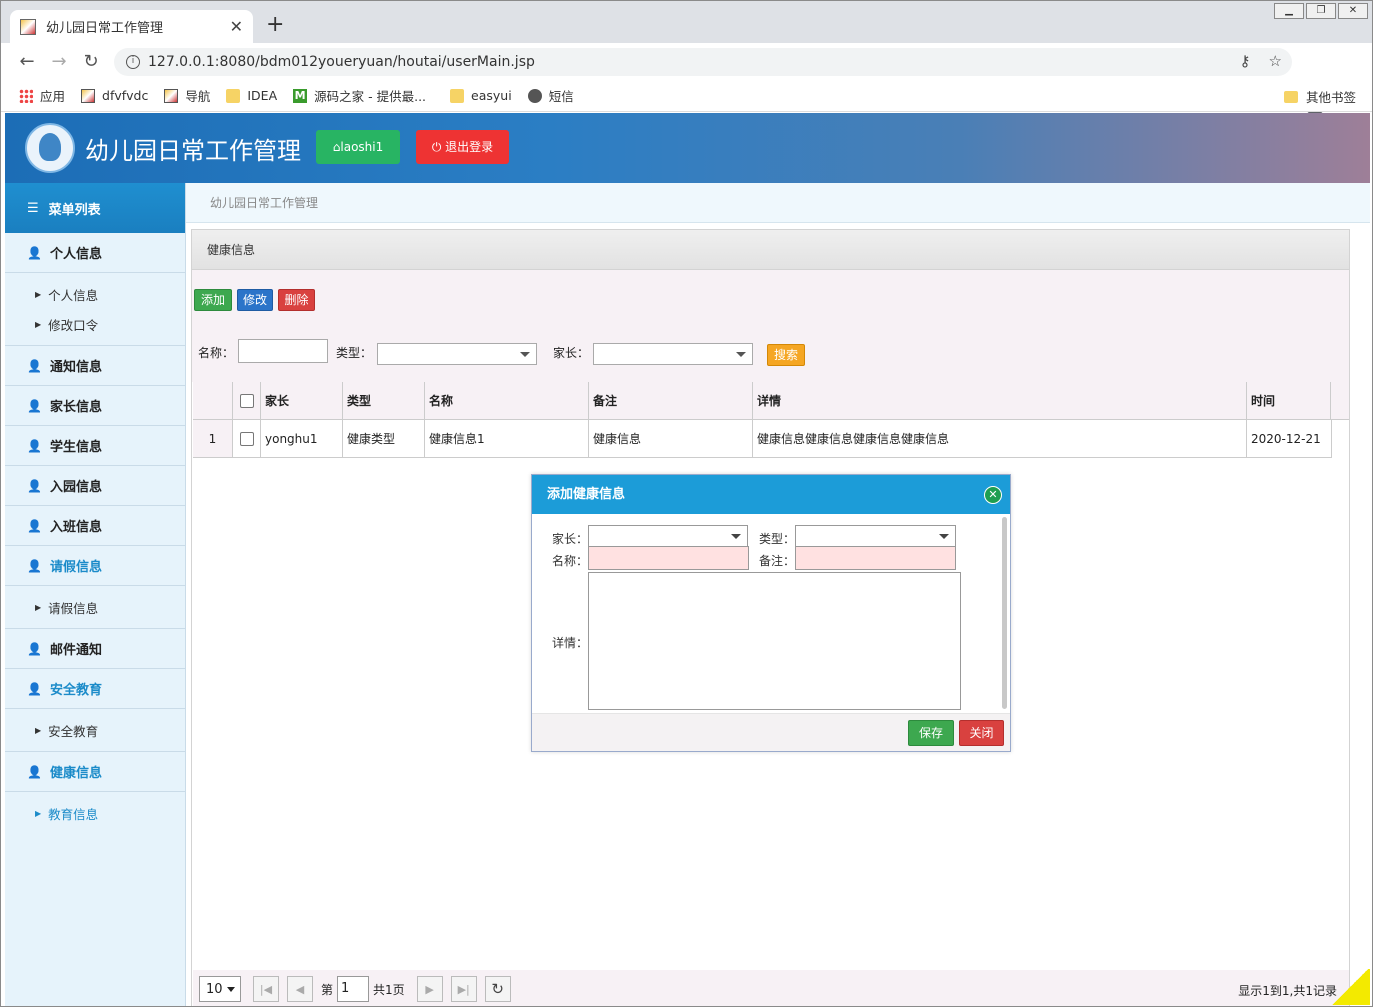 Image resolution: width=1373 pixels, height=1007 pixels. What do you see at coordinates (95, 208) in the screenshot?
I see `sidebar-heading: ☰ 菜单列表` at bounding box center [95, 208].